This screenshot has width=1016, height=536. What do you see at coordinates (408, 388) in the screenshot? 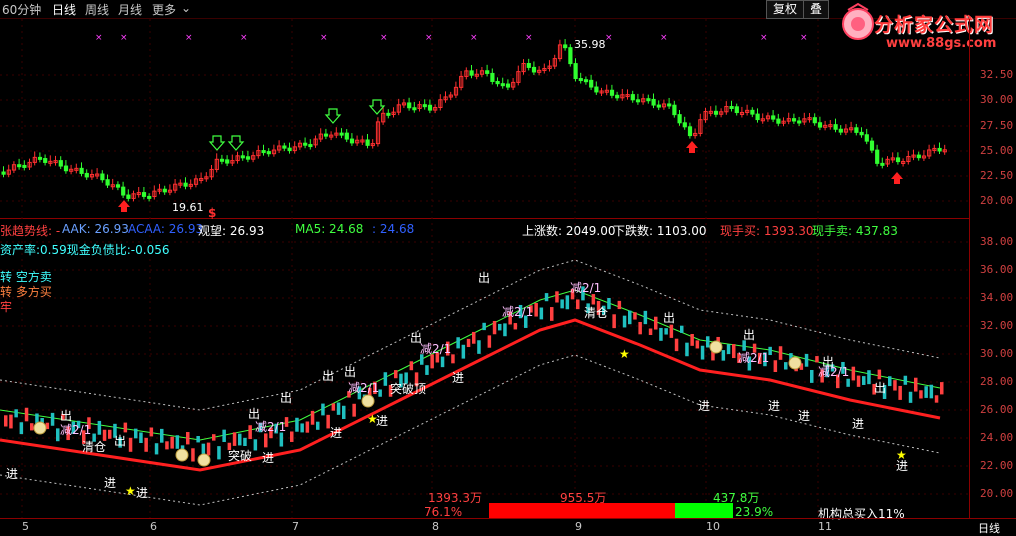
I see `breakout-top-label: 突破顶` at bounding box center [408, 388].